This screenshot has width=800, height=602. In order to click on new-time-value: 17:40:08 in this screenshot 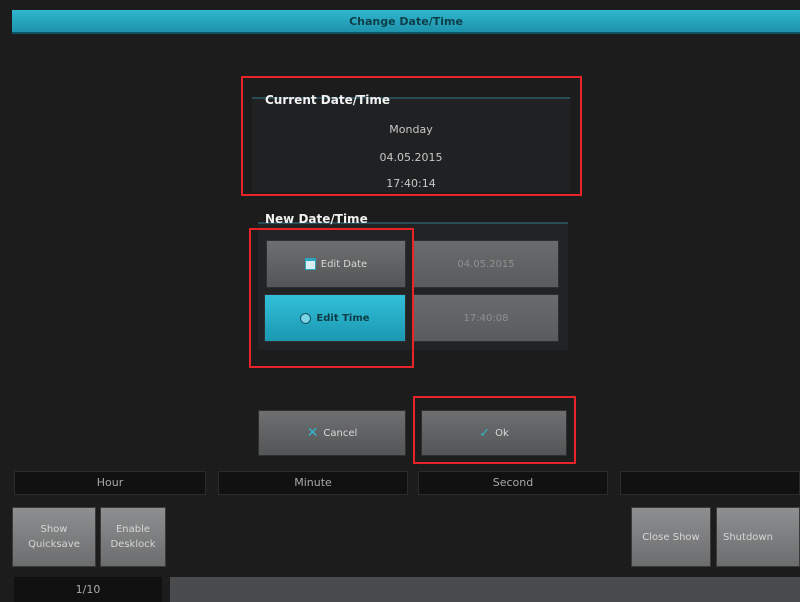, I will do `click(486, 318)`.